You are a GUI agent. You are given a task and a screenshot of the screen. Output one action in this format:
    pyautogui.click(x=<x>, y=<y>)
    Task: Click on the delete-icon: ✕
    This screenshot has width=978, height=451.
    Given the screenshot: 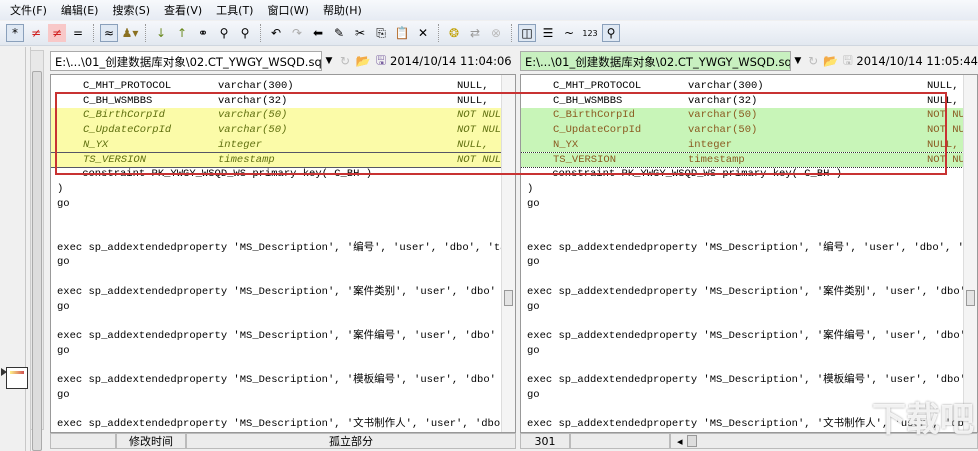 What is the action you would take?
    pyautogui.click(x=423, y=33)
    